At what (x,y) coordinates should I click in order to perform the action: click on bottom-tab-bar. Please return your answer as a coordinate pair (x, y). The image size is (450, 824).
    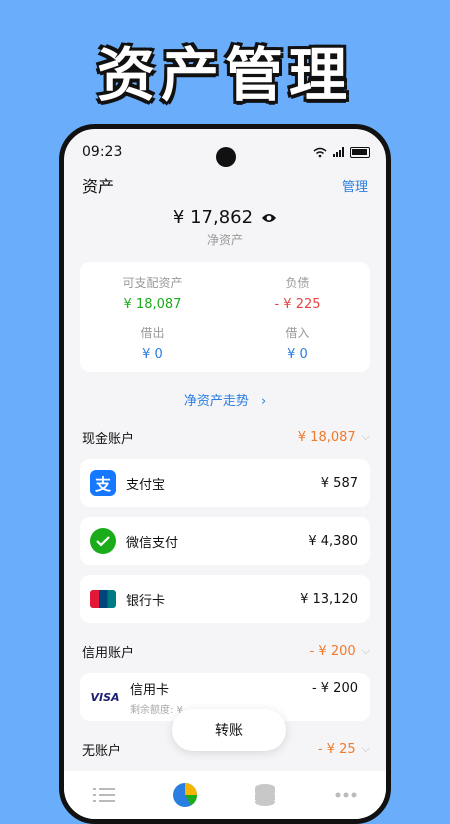
    Looking at the image, I should click on (225, 795).